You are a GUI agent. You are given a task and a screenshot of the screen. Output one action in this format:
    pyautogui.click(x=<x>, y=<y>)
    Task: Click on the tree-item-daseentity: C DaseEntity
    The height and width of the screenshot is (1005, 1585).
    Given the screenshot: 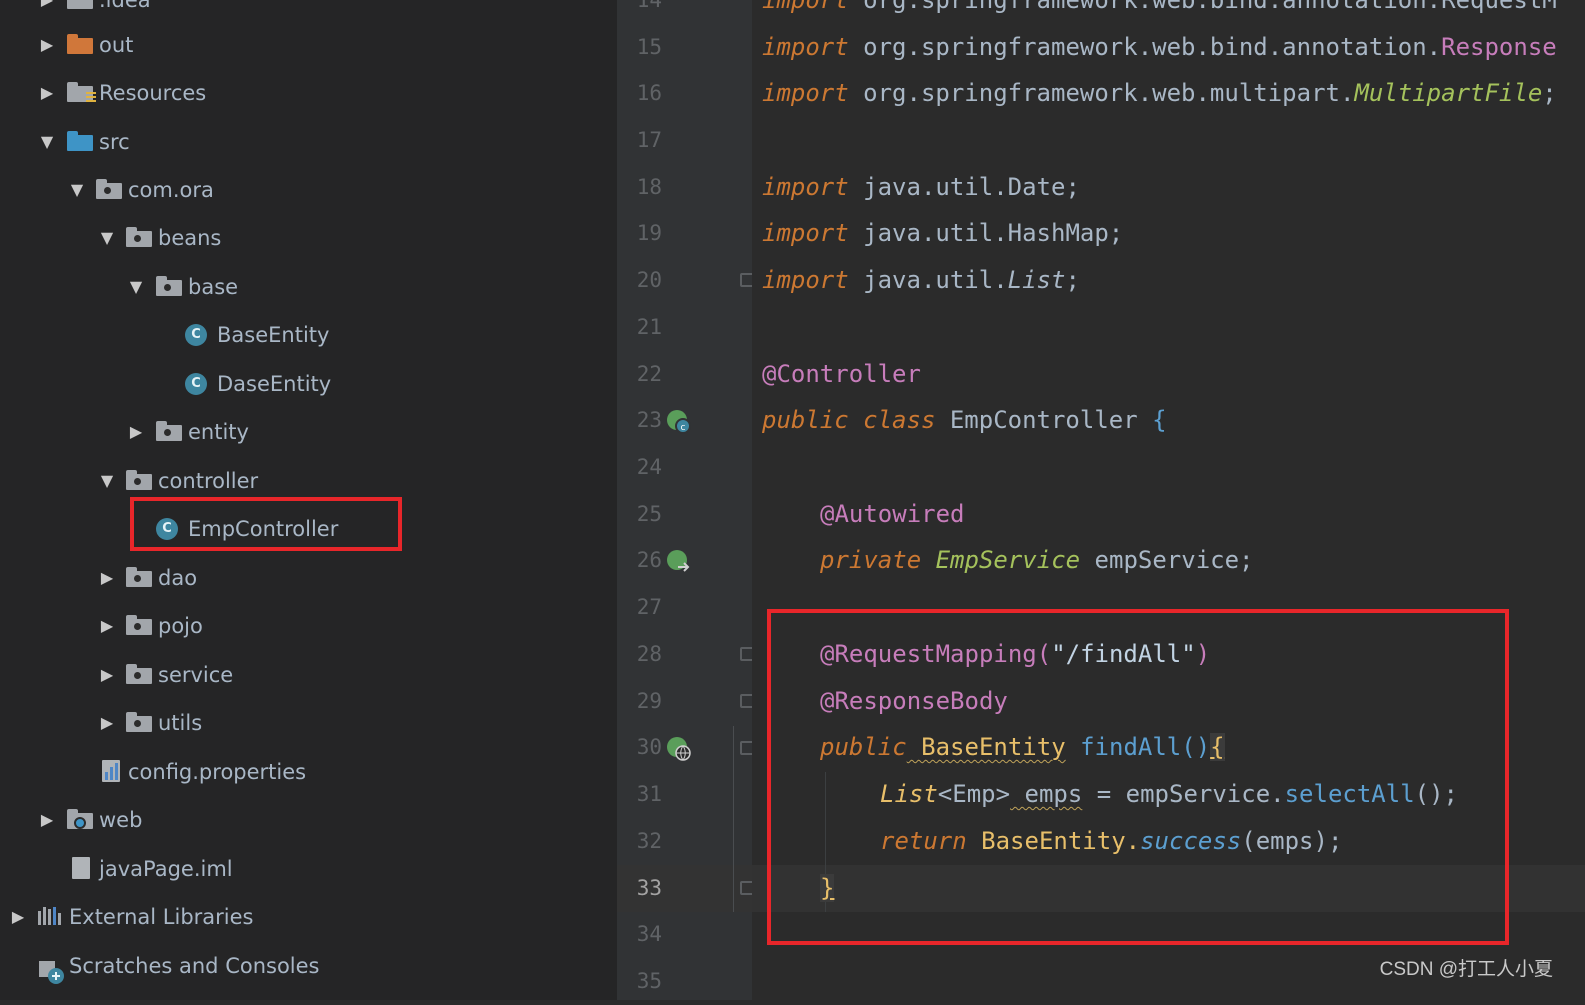 What is the action you would take?
    pyautogui.click(x=308, y=384)
    